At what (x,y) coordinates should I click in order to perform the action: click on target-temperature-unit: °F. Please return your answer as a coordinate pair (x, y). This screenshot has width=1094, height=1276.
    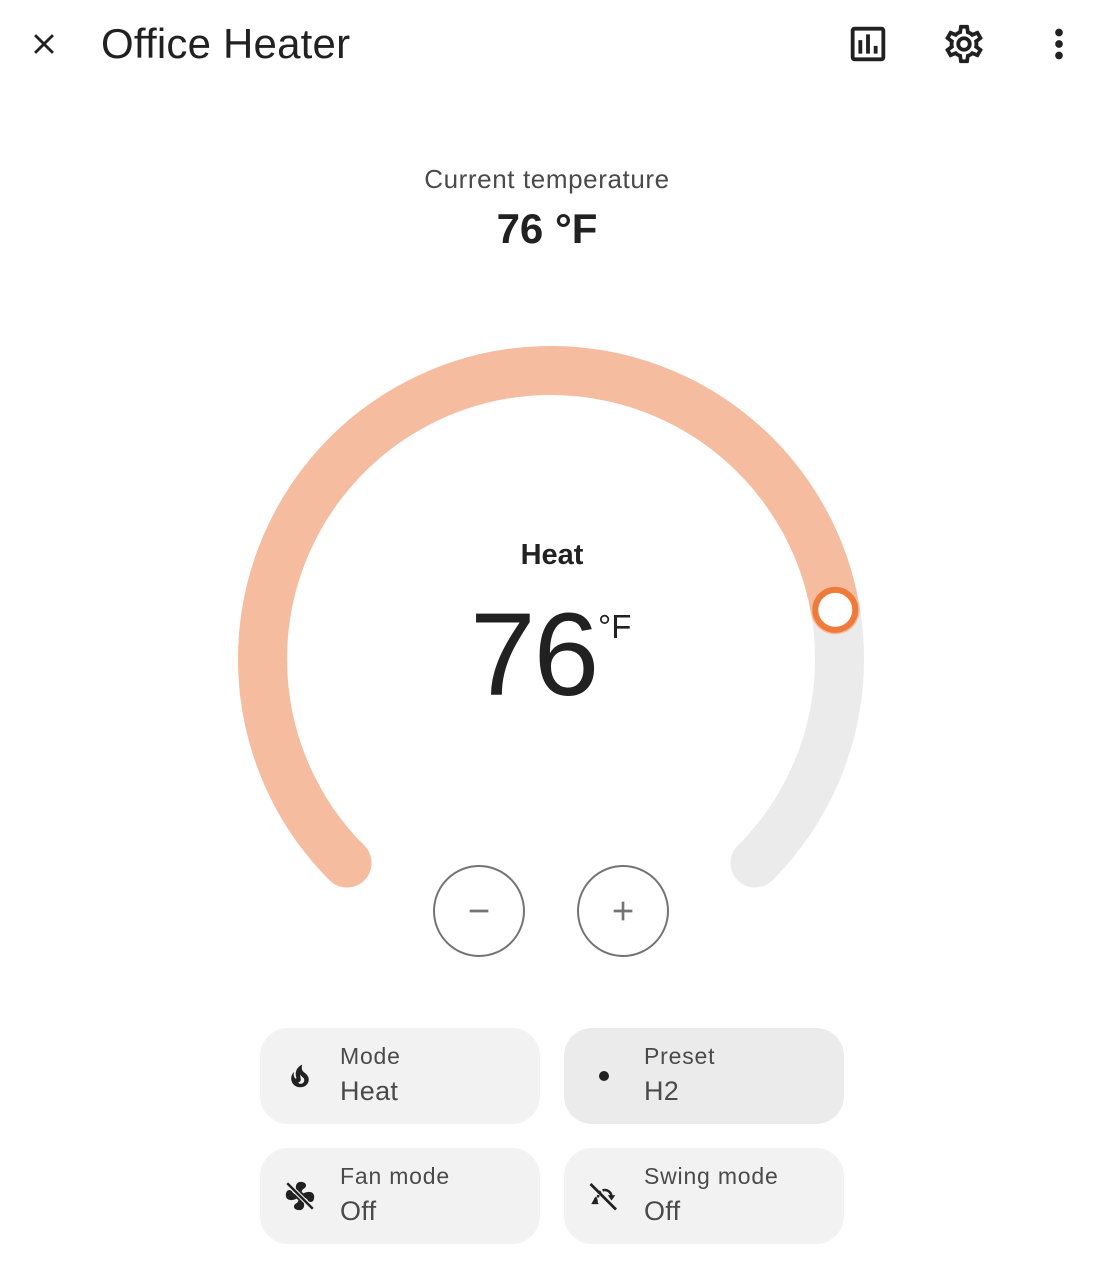
    Looking at the image, I should click on (615, 626).